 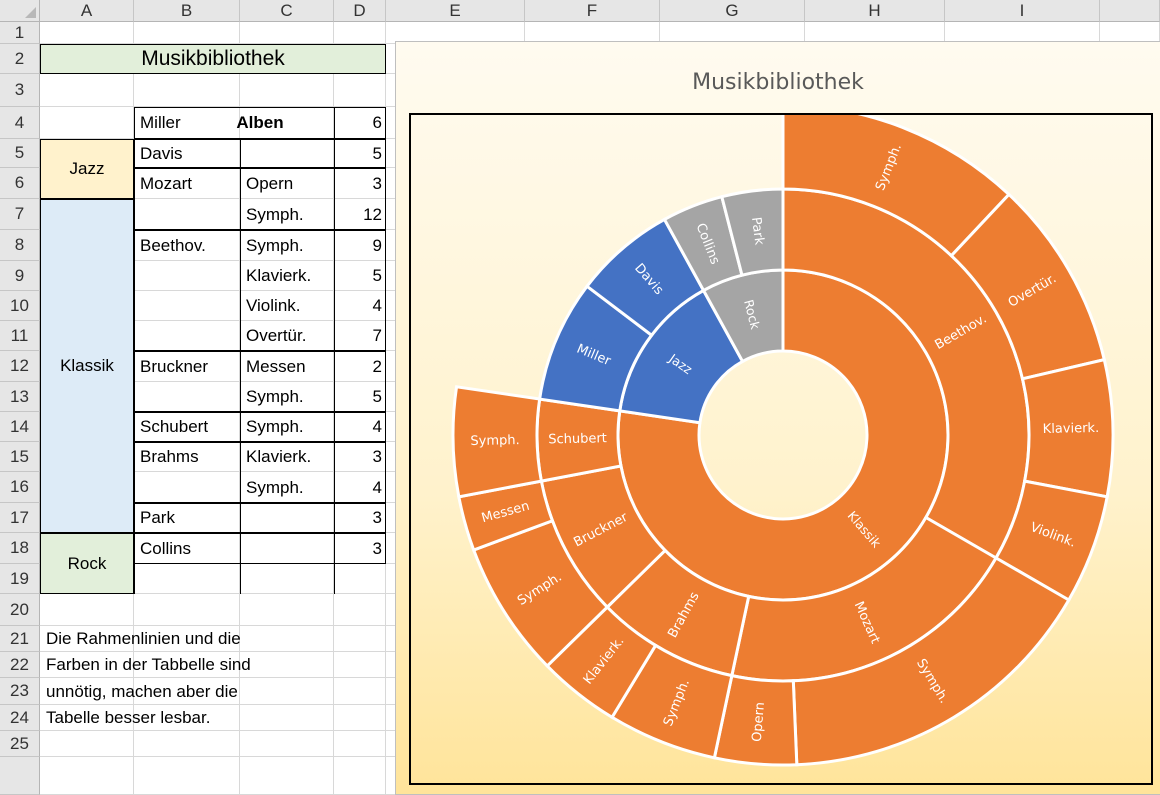 I want to click on note-line: Tabelle besser lesbar., so click(x=125, y=718).